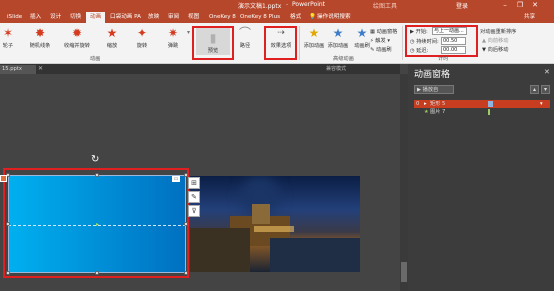  I want to click on effect-bounce: ✷ 弹跳, so click(173, 37).